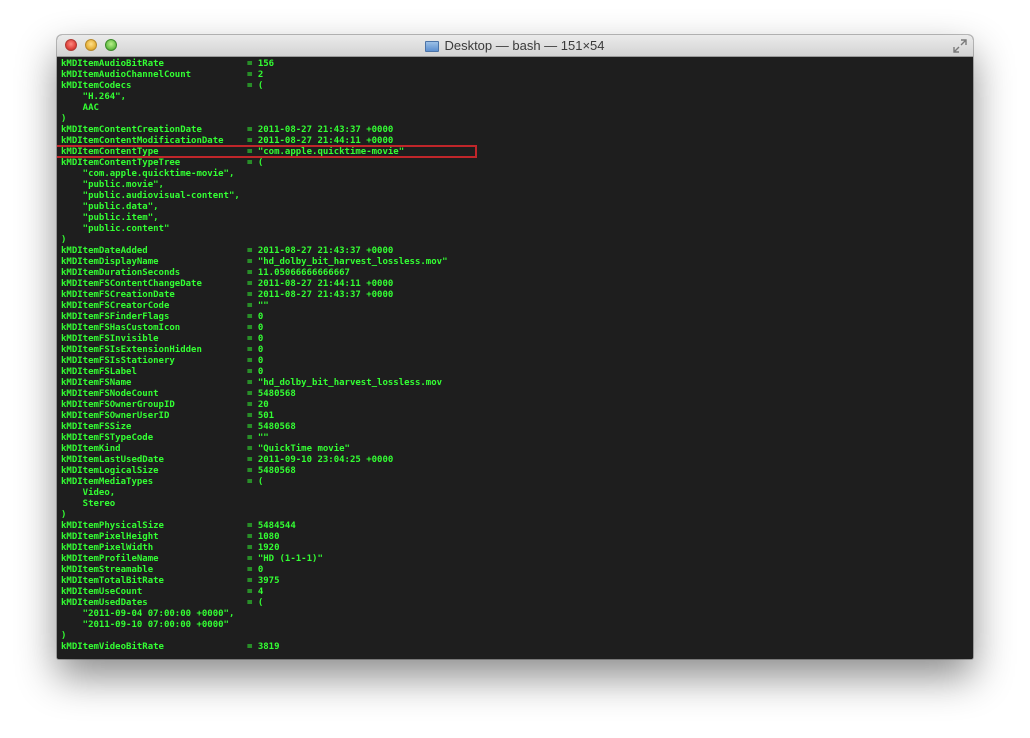 The image size is (1030, 738). Describe the element at coordinates (254, 207) in the screenshot. I see `terminal-line: "public.data",` at that location.